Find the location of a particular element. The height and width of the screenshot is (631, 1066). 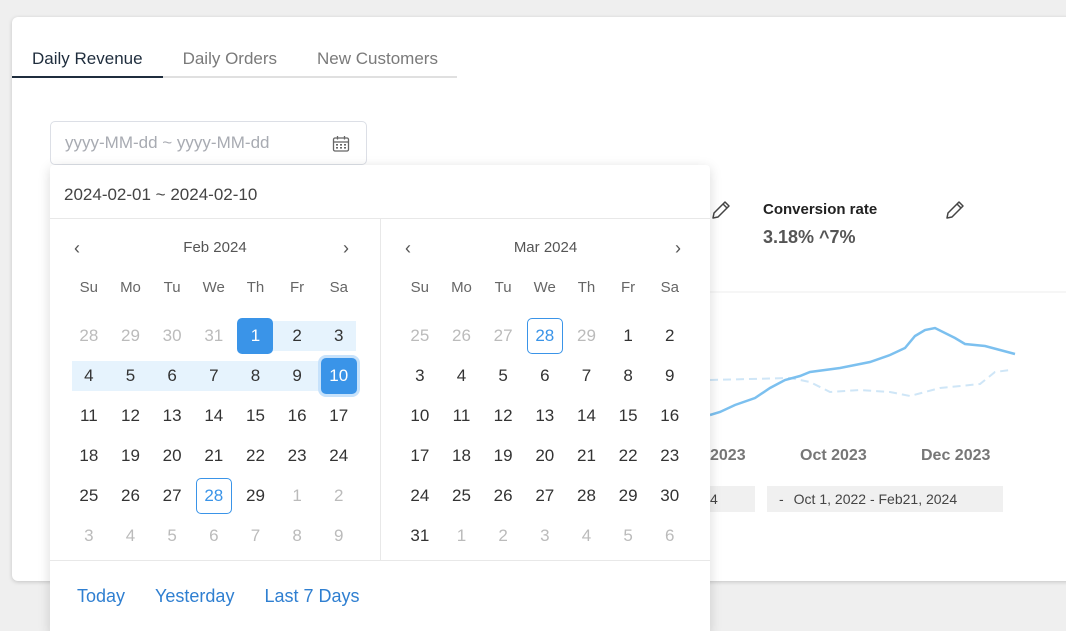

shortcut-today: Today is located at coordinates (101, 596).